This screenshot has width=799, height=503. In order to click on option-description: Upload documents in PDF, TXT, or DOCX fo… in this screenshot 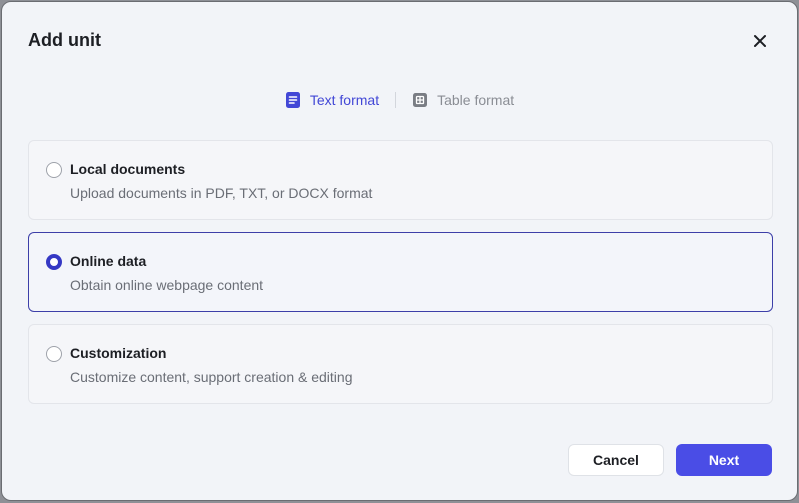, I will do `click(221, 193)`.